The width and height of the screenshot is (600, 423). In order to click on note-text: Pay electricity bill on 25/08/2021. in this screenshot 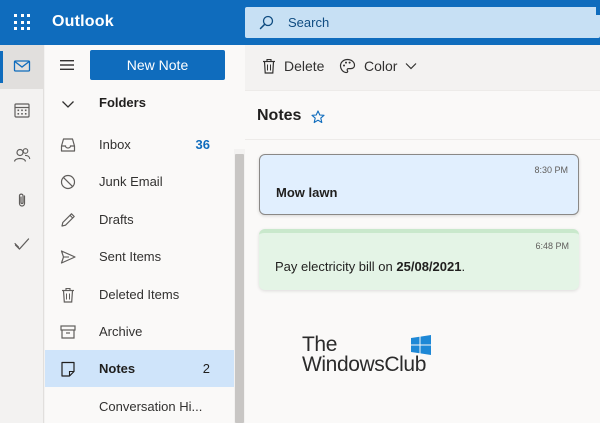, I will do `click(370, 266)`.